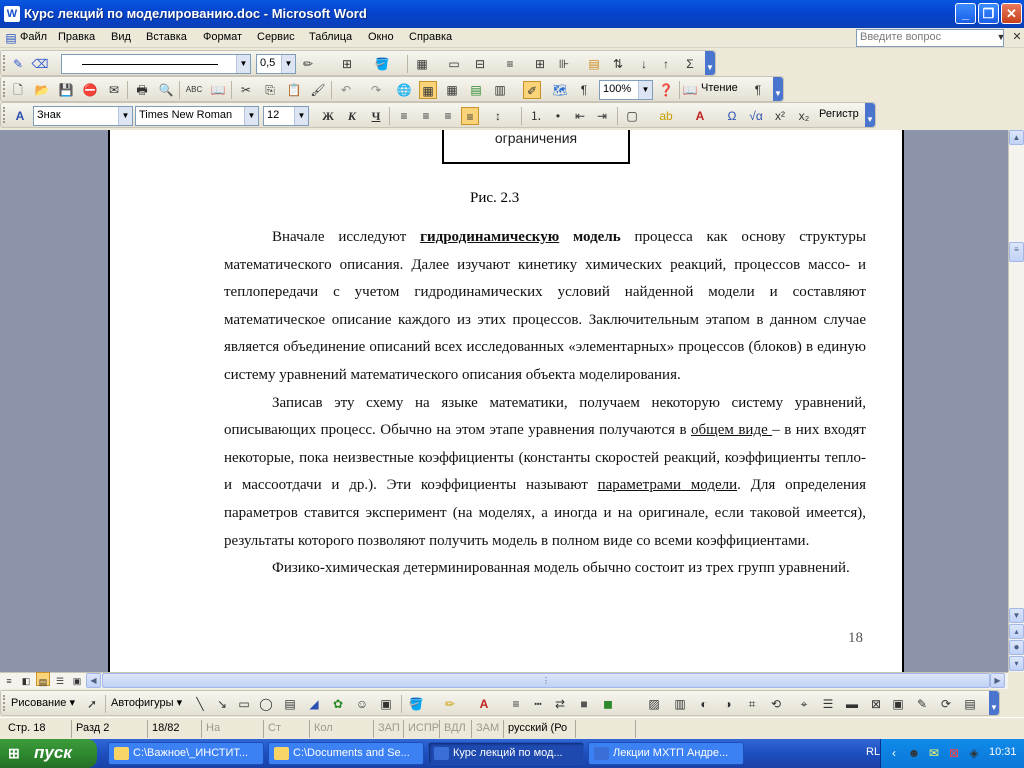 This screenshot has height=768, width=1024. Describe the element at coordinates (873, 752) in the screenshot. I see `language-indicator: RL` at that location.